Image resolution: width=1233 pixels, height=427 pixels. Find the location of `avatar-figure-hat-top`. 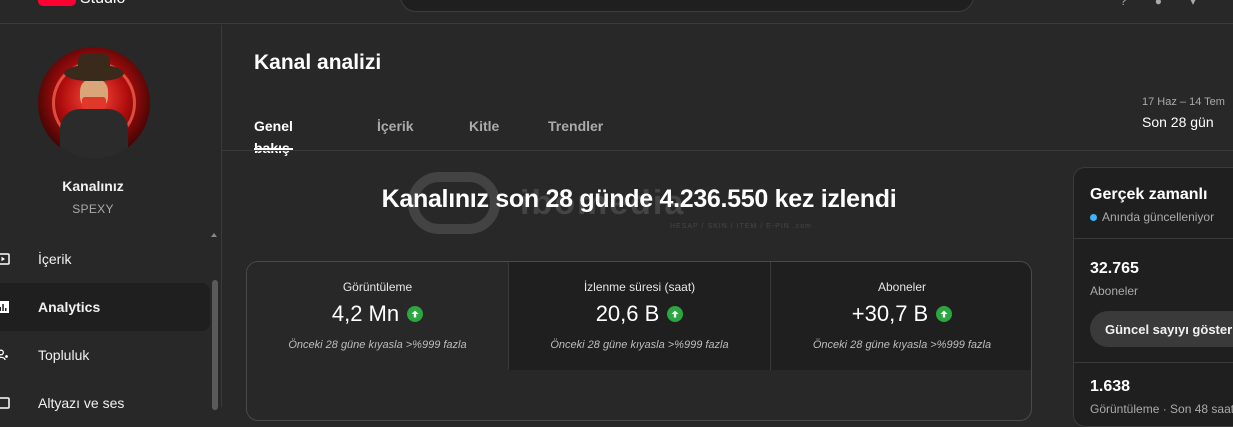

avatar-figure-hat-top is located at coordinates (94, 62).